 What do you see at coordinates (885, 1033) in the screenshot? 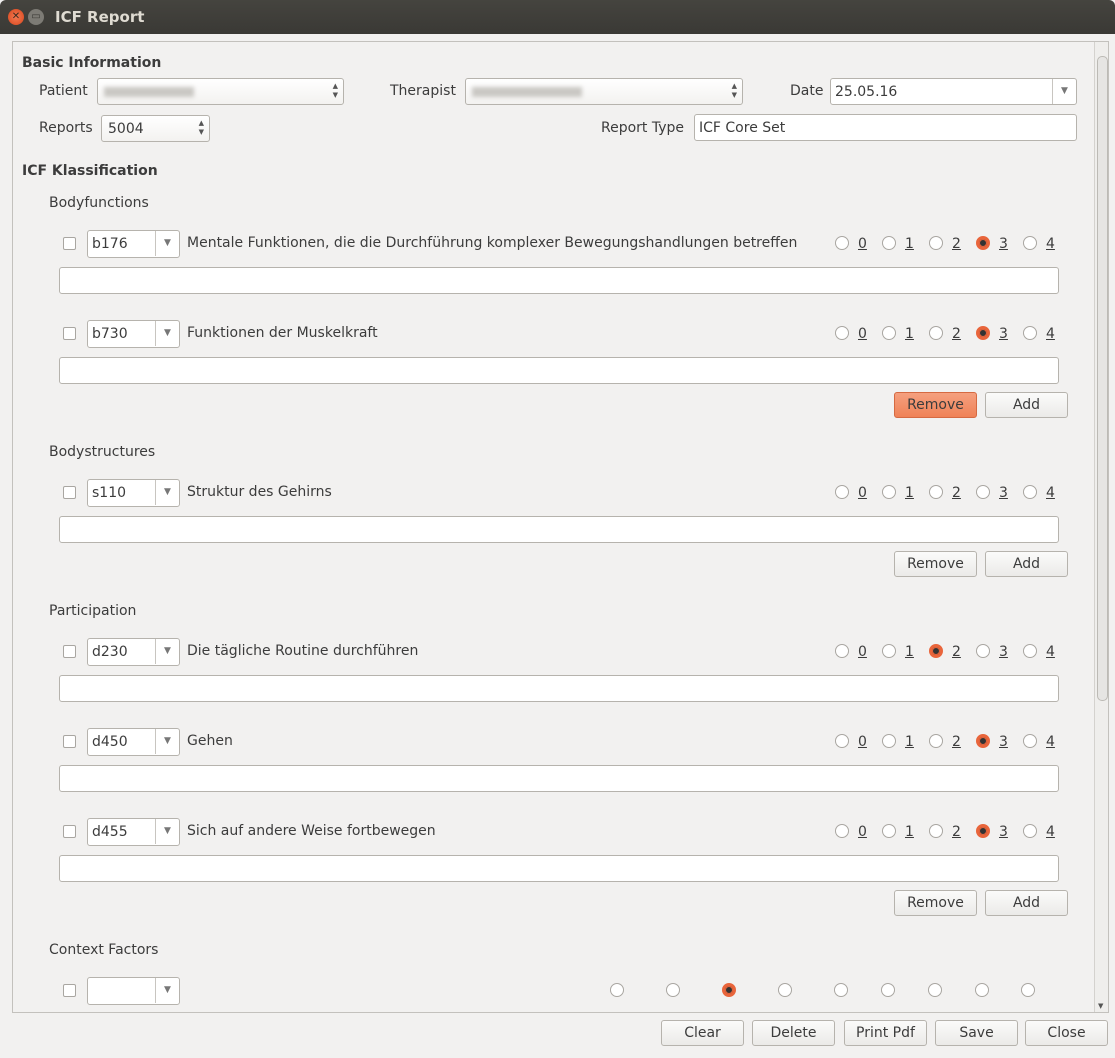
I see `print-pdf-button: Print Pdf` at bounding box center [885, 1033].